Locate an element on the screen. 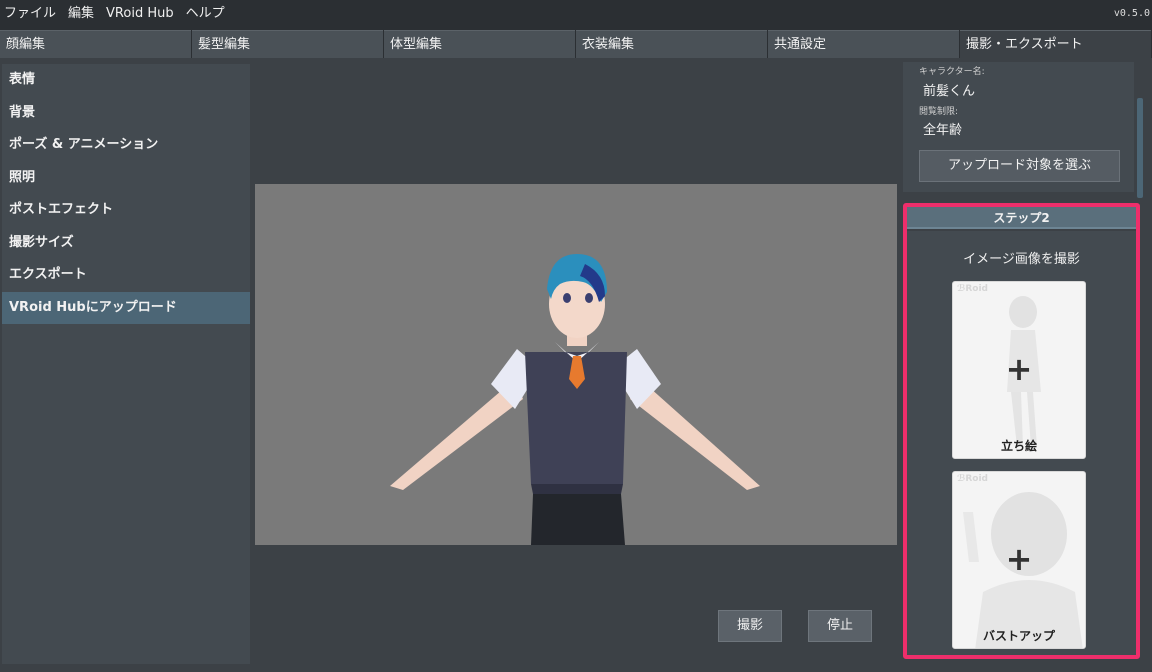  tab-common: 共通設定 is located at coordinates (863, 44).